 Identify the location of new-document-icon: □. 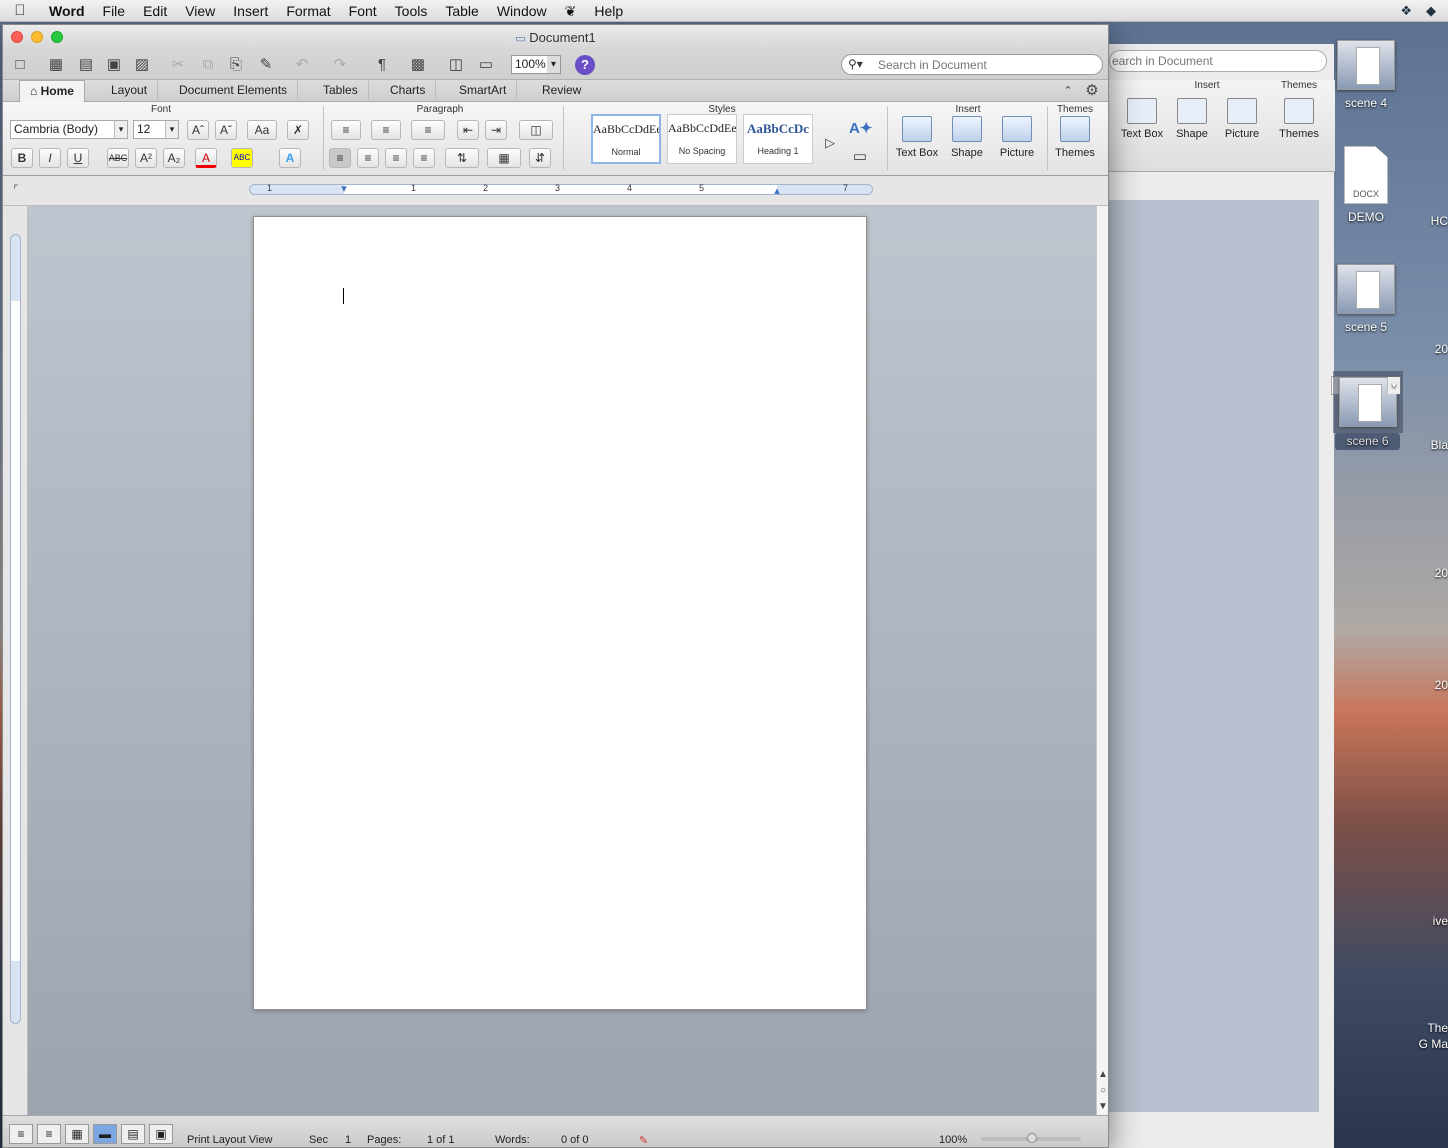
(20, 65).